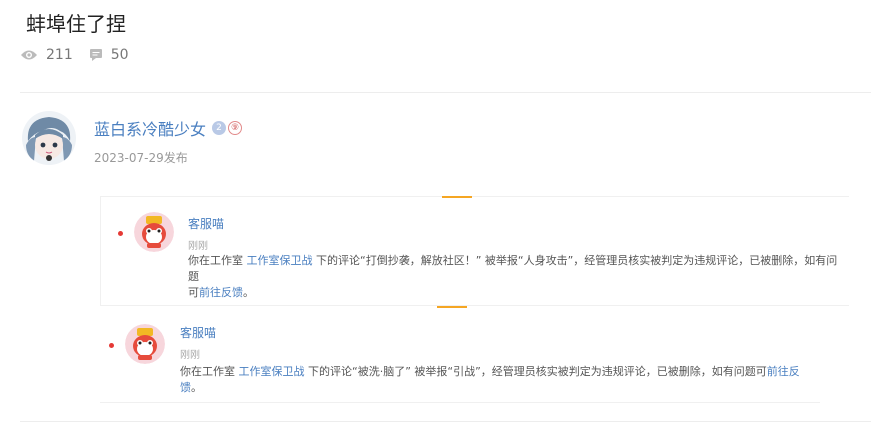 The height and width of the screenshot is (428, 871). I want to click on views-stat: 211, so click(46, 55).